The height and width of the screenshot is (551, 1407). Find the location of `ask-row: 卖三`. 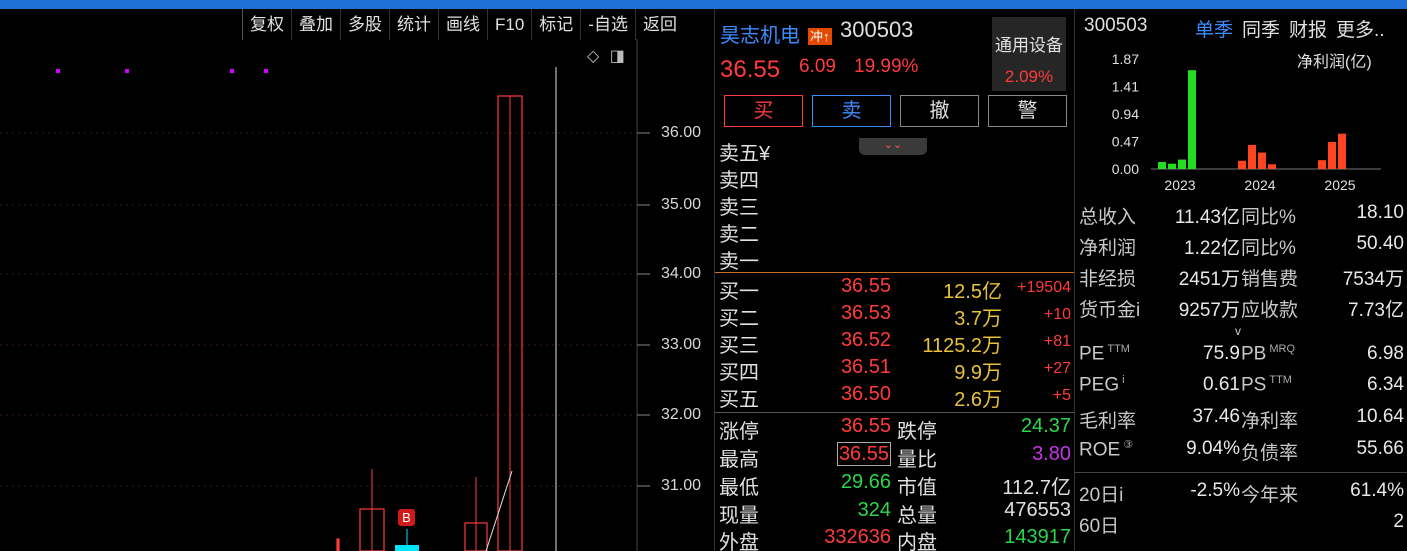

ask-row: 卖三 is located at coordinates (895, 205).